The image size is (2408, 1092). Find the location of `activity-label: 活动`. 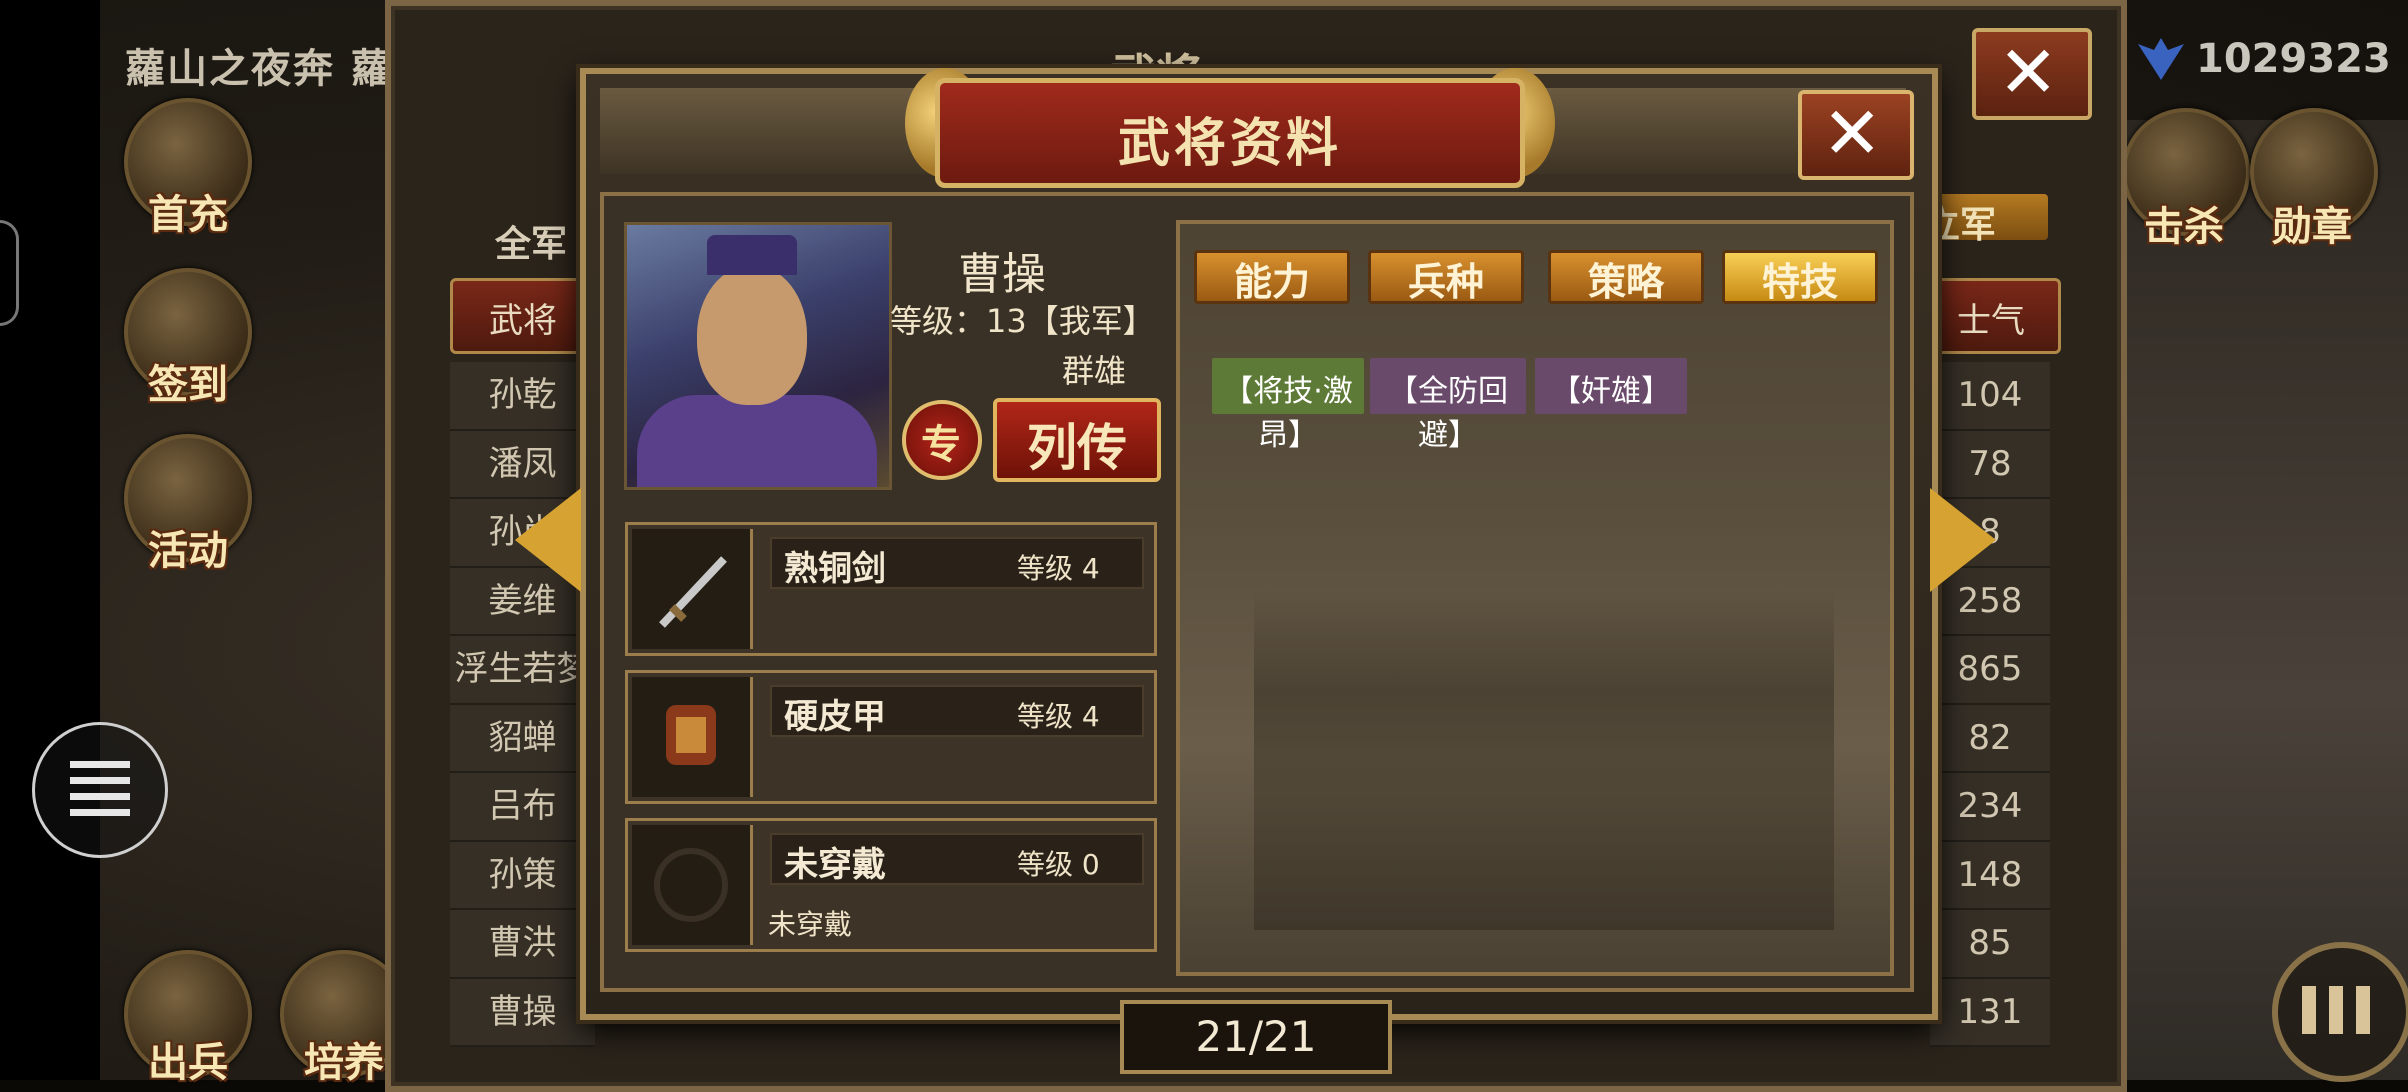

activity-label: 活动 is located at coordinates (188, 551).